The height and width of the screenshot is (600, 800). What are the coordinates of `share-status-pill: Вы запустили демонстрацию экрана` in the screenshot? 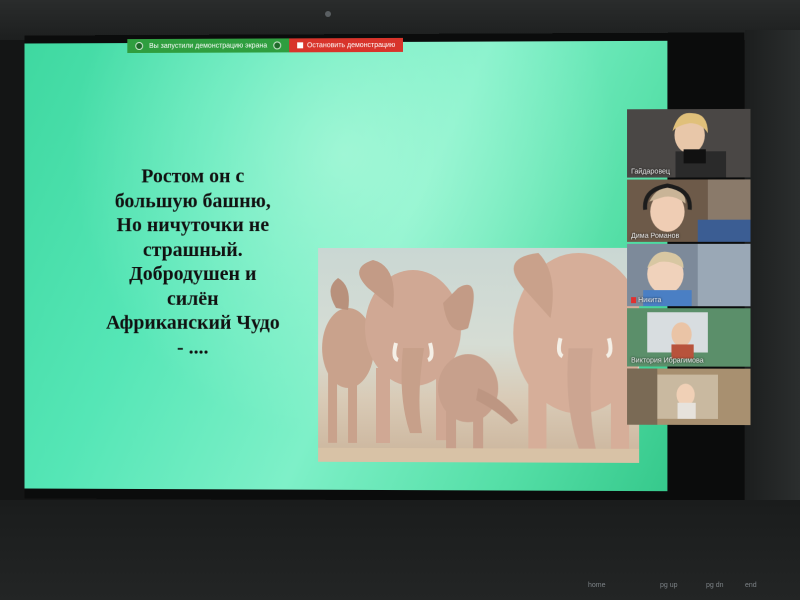 It's located at (208, 45).